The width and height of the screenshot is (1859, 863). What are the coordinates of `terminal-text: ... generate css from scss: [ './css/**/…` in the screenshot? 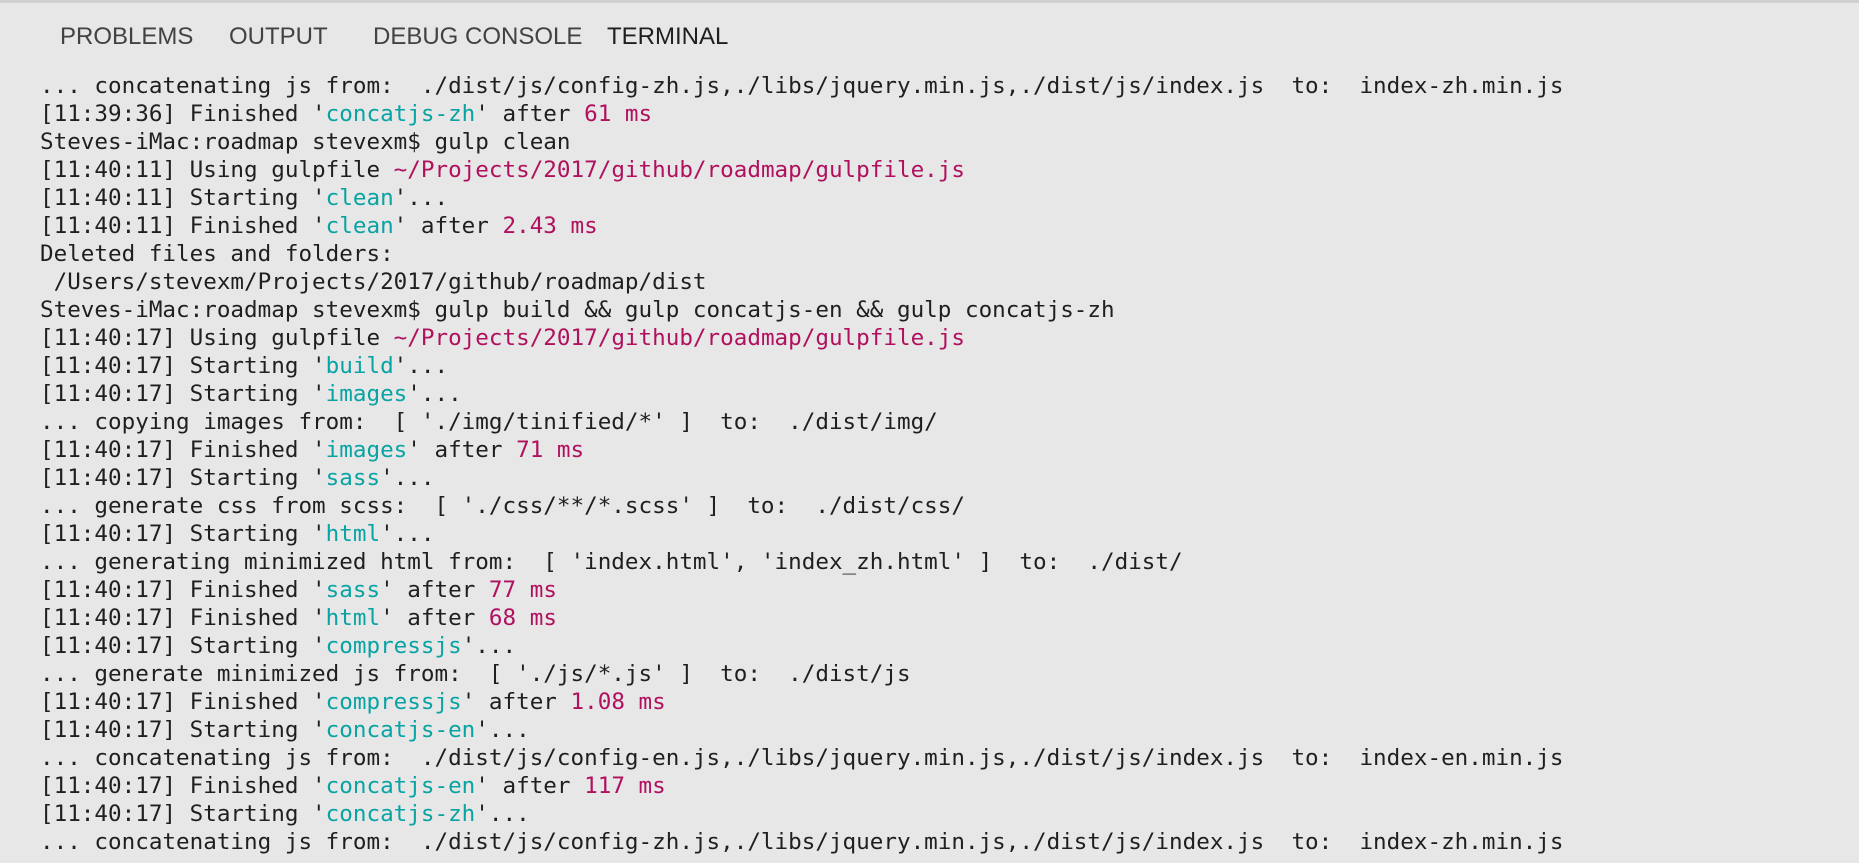 It's located at (502, 506).